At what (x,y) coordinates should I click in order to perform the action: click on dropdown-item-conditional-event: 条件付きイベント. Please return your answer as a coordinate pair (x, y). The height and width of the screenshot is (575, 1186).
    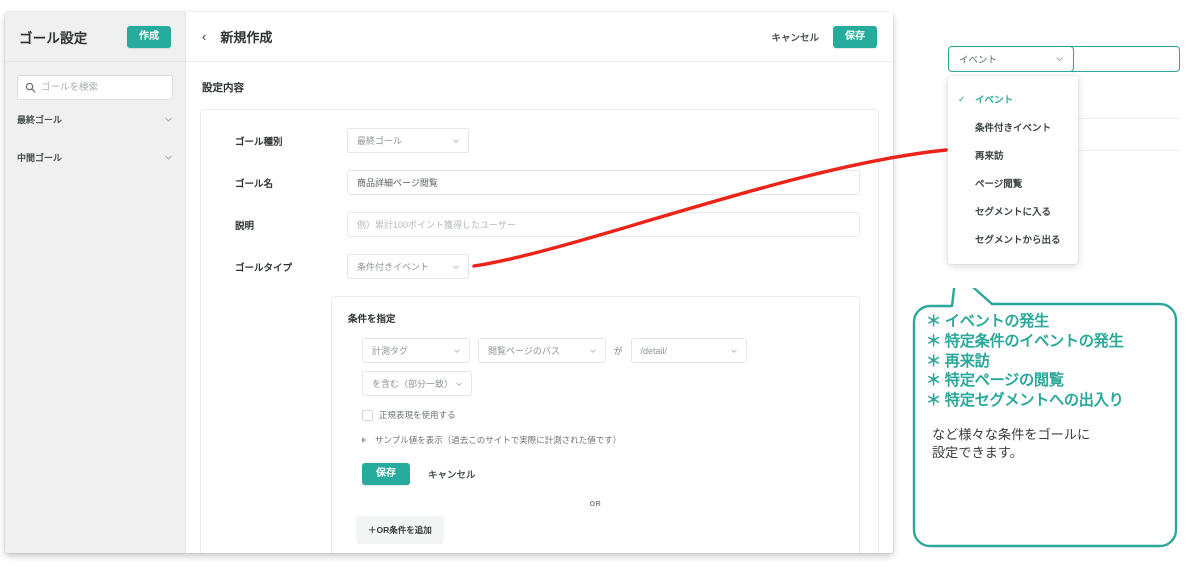
    Looking at the image, I should click on (1013, 127).